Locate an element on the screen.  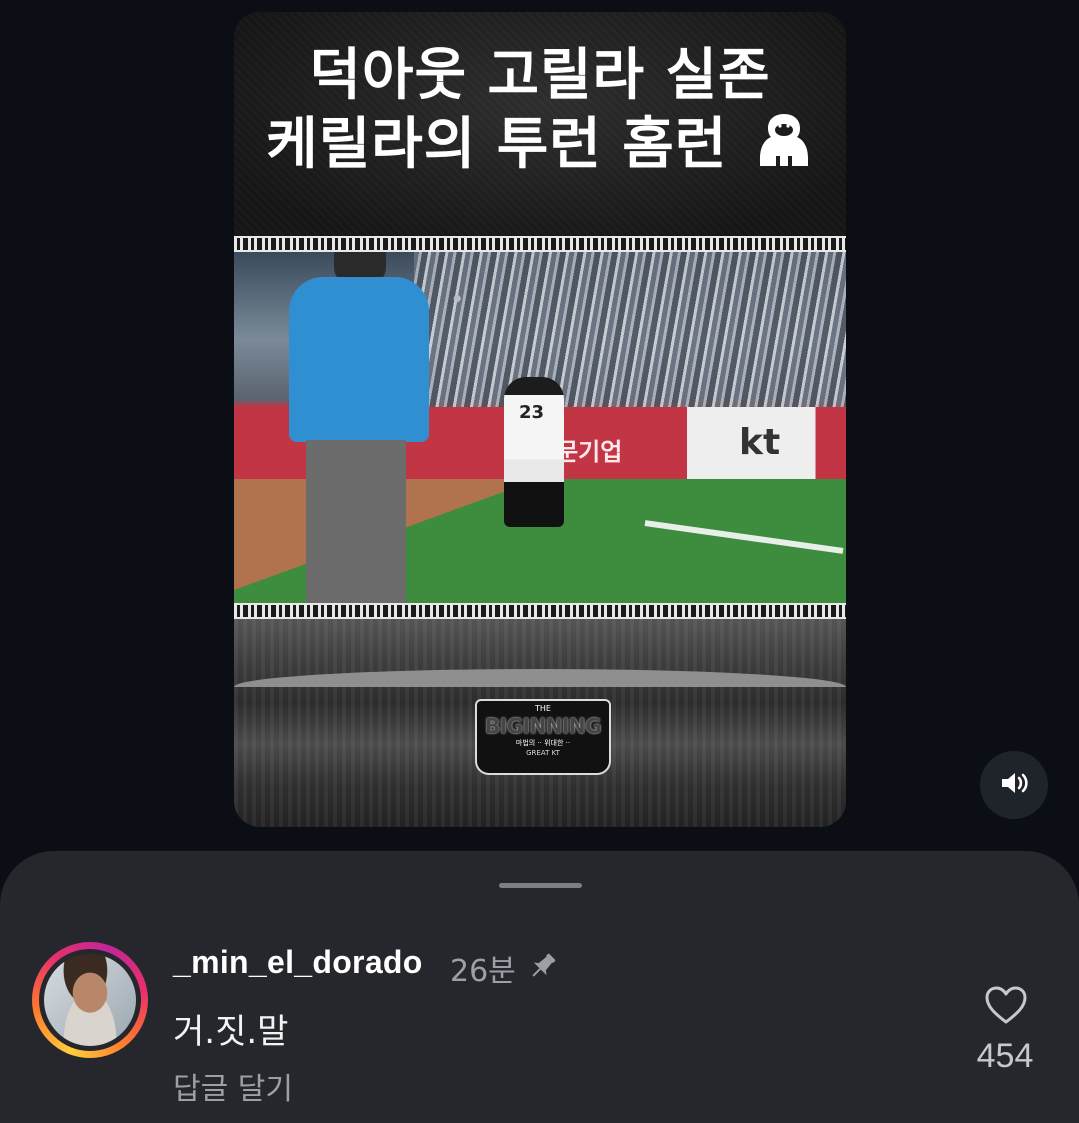
headline-line-1: 덕아웃 고릴라 실존 is located at coordinates (540, 75).